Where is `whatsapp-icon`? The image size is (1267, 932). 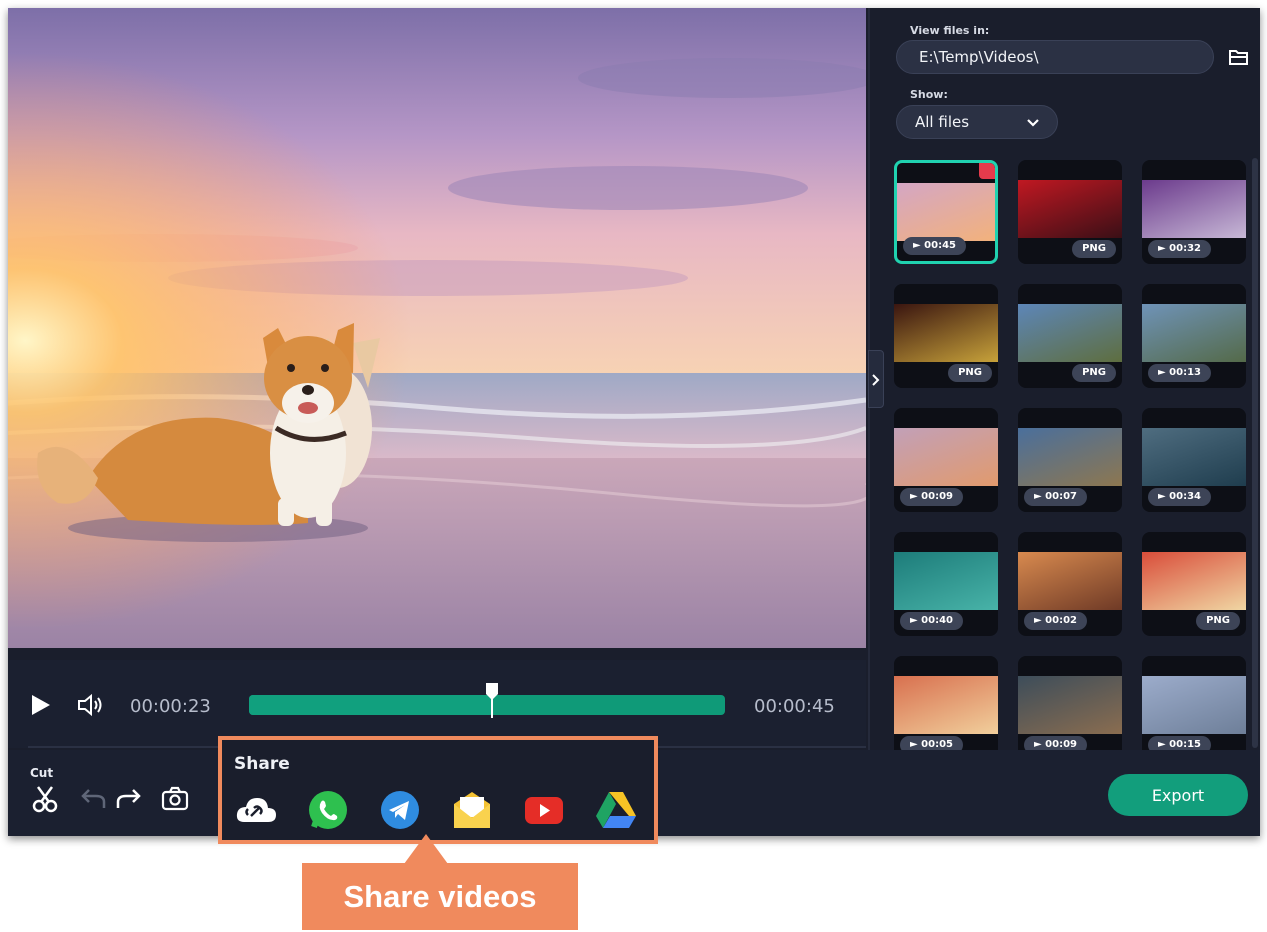 whatsapp-icon is located at coordinates (328, 810).